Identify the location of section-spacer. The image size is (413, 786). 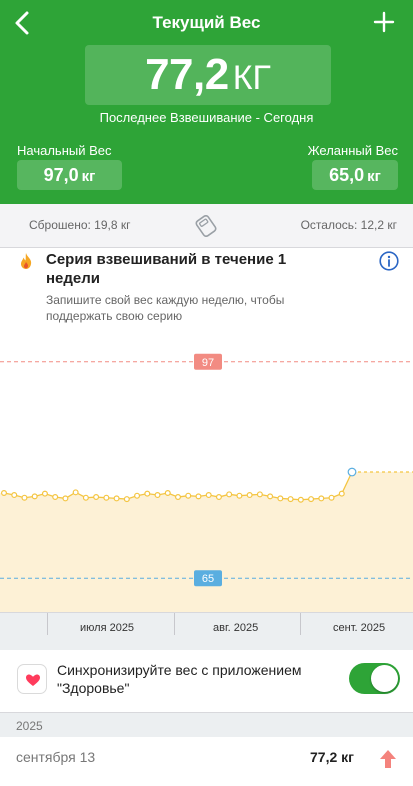
(206, 646).